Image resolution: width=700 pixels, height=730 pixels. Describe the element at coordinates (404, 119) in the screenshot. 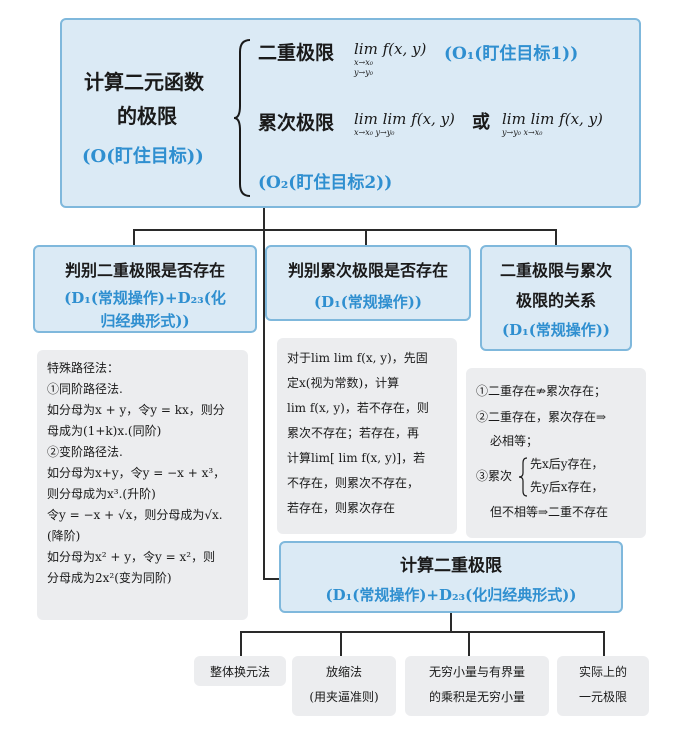

I see `row2-expr-a: lim lim f(x, y)` at that location.